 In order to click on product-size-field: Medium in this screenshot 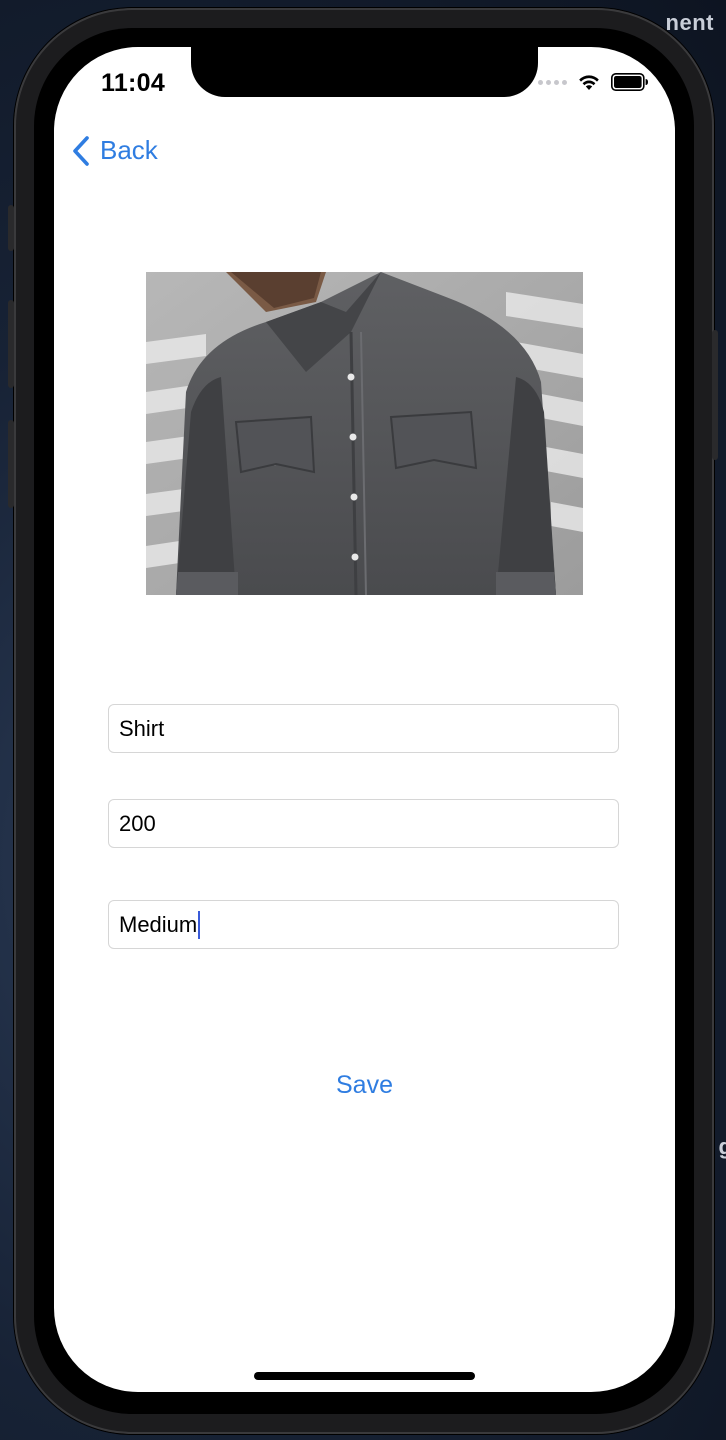, I will do `click(363, 924)`.